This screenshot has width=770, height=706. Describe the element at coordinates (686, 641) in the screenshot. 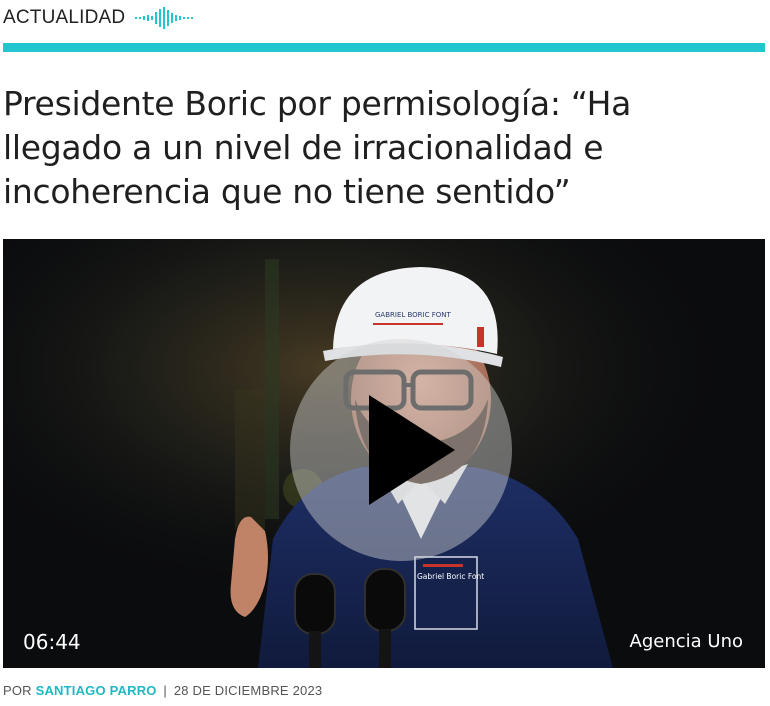

I see `photo-credit: Agencia Uno` at that location.